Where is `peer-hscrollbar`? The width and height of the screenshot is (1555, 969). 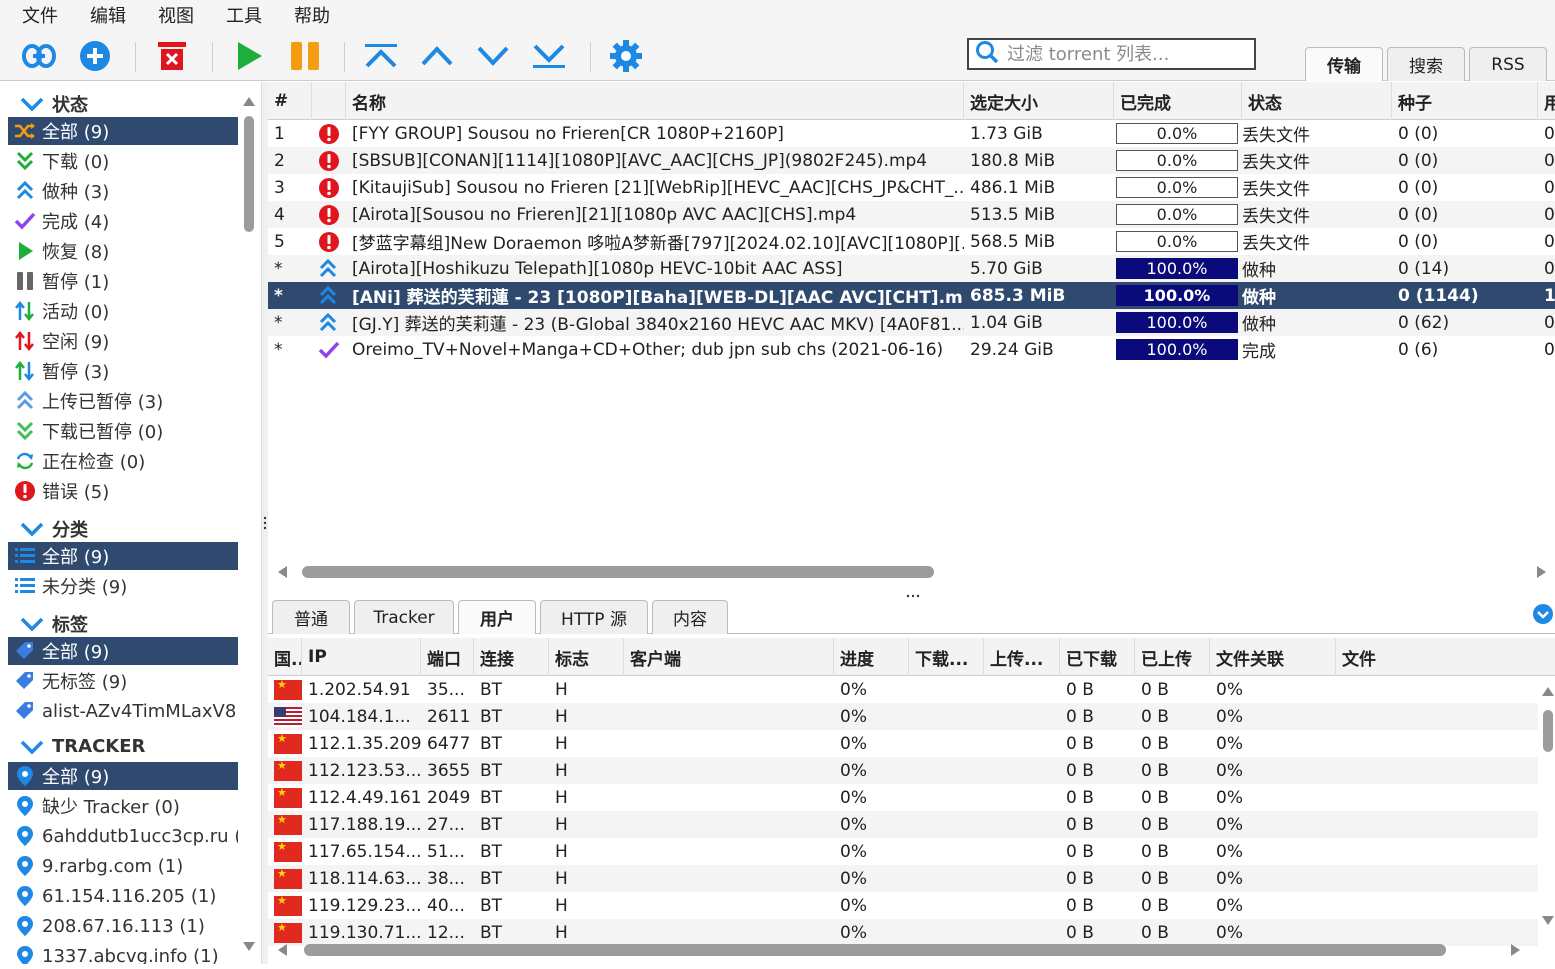 peer-hscrollbar is located at coordinates (915, 950).